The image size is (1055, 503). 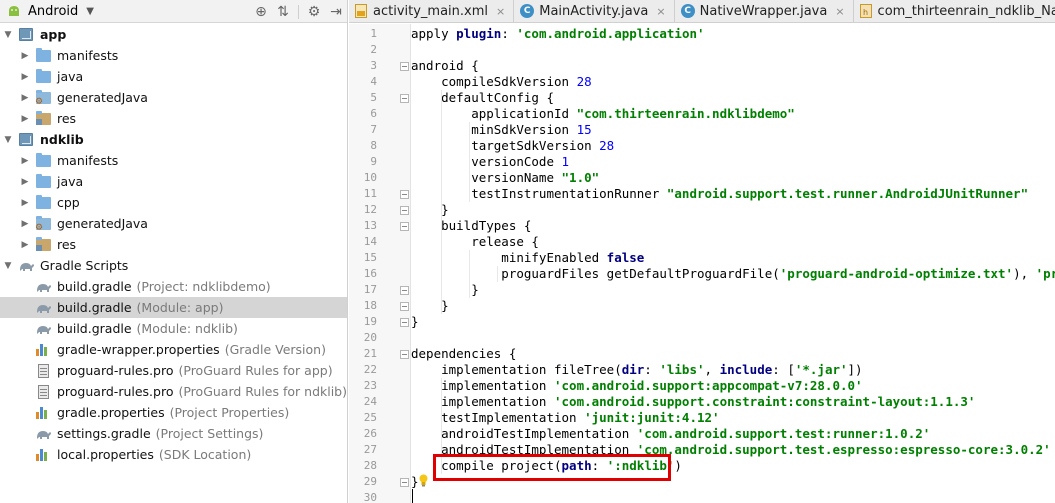 What do you see at coordinates (370, 241) in the screenshot?
I see `line-number: 14` at bounding box center [370, 241].